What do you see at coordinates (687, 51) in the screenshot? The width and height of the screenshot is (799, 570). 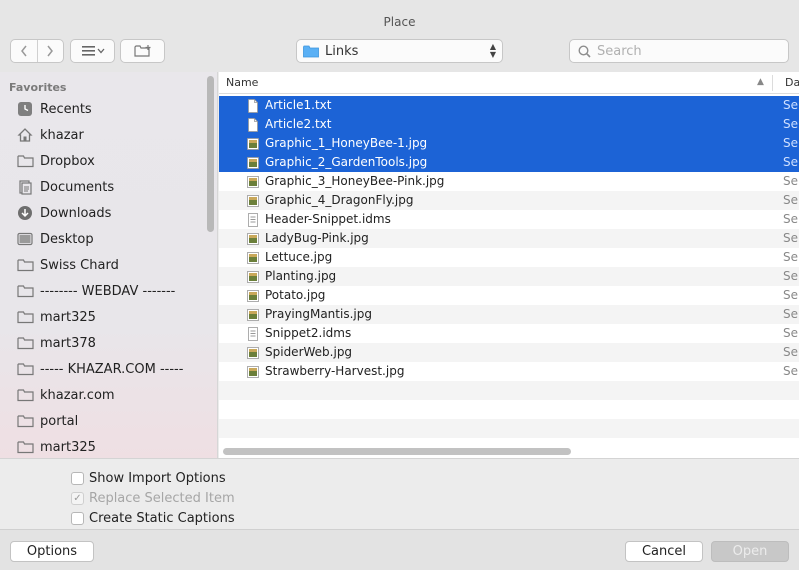 I see `search-input` at bounding box center [687, 51].